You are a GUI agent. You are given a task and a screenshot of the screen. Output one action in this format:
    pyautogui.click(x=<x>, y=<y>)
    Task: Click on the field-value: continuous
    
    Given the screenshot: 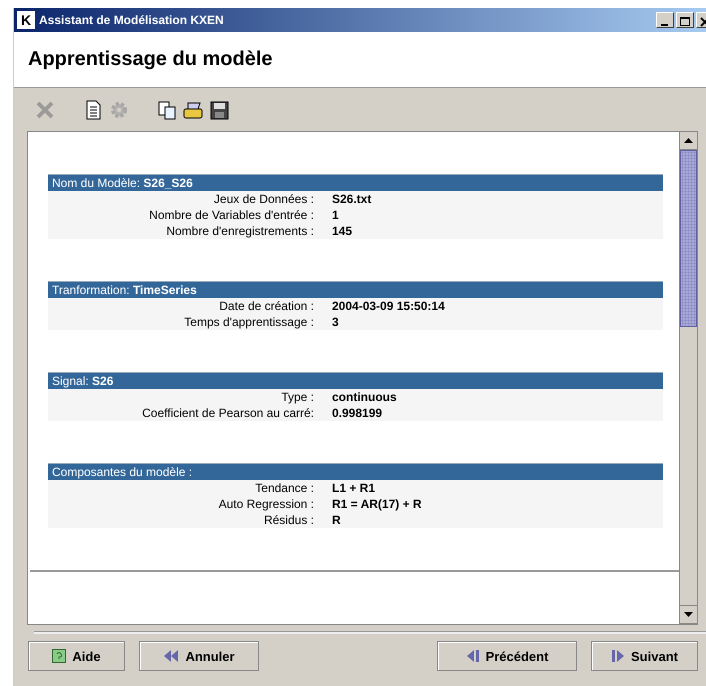 What is the action you would take?
    pyautogui.click(x=365, y=397)
    